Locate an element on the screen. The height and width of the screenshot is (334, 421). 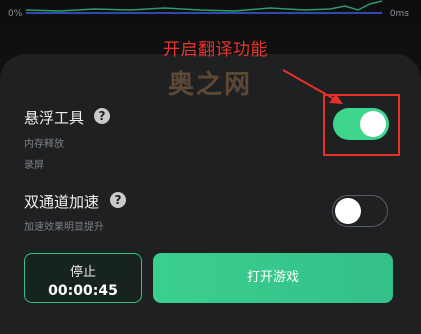
setting-floating-tool-title: 悬浮工具 is located at coordinates (54, 118).